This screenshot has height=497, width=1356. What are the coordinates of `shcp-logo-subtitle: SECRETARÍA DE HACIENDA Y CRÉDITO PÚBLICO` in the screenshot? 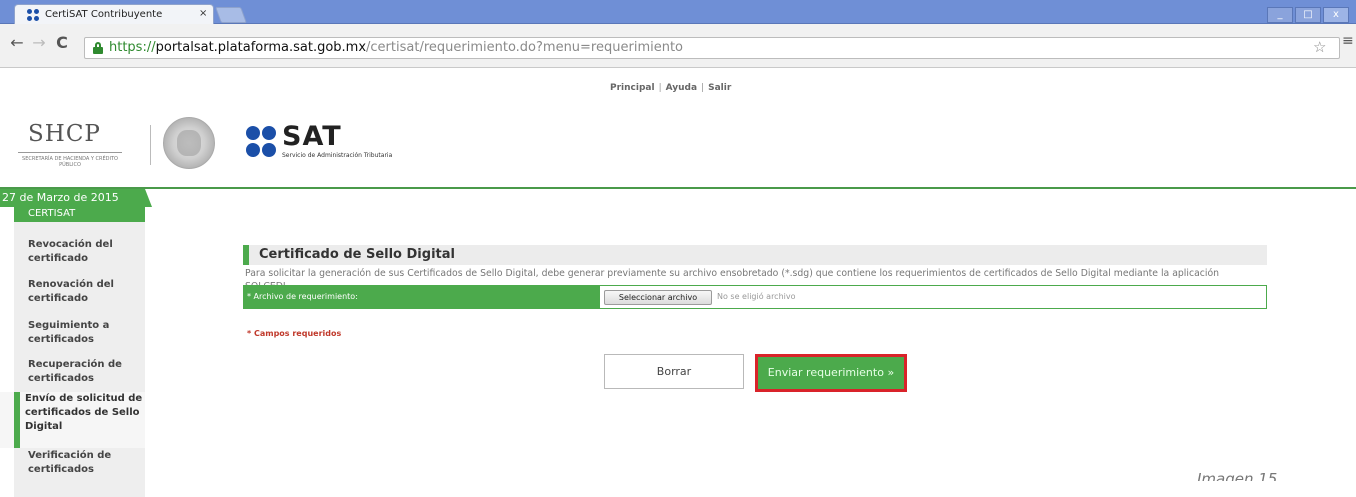 It's located at (70, 162).